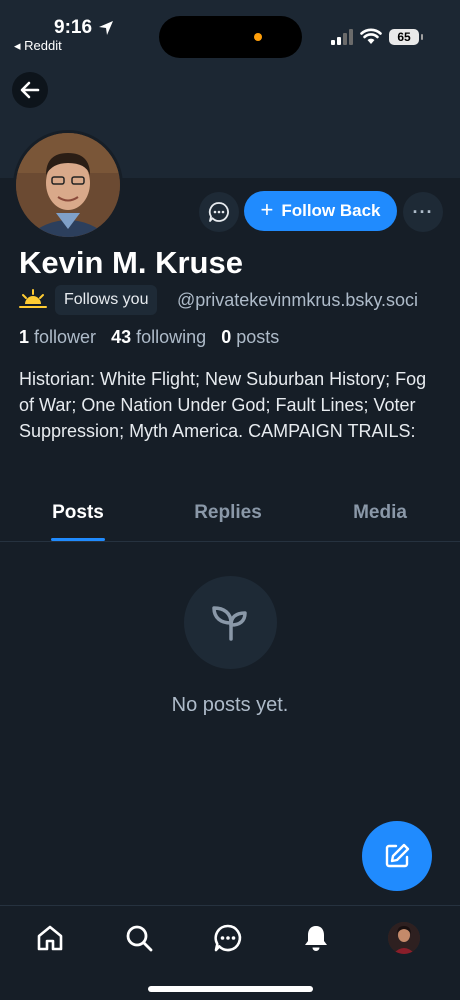 Image resolution: width=460 pixels, height=1000 pixels. What do you see at coordinates (65, 337) in the screenshot?
I see `followers-label: follower` at bounding box center [65, 337].